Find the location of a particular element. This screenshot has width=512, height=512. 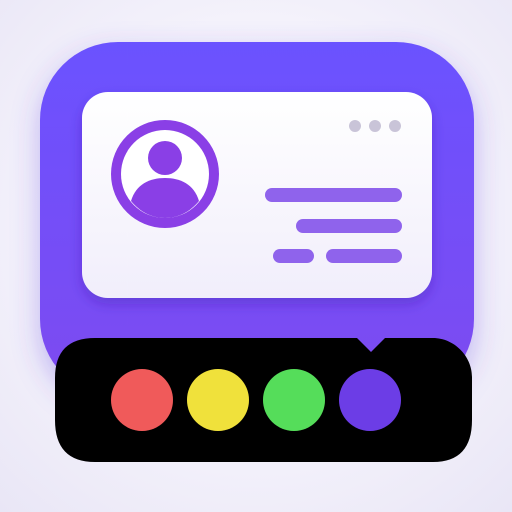

avatar-icon is located at coordinates (165, 174).